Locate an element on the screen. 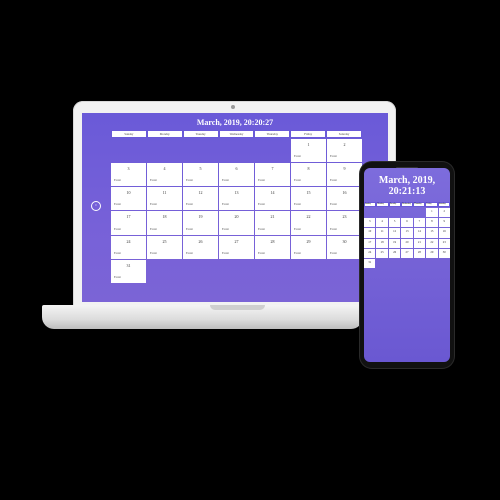  day-cell: 16 Event is located at coordinates (344, 199).